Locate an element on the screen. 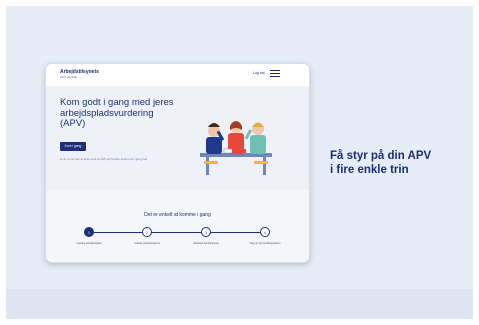 The image size is (479, 325). login-link: Log ind is located at coordinates (258, 73).